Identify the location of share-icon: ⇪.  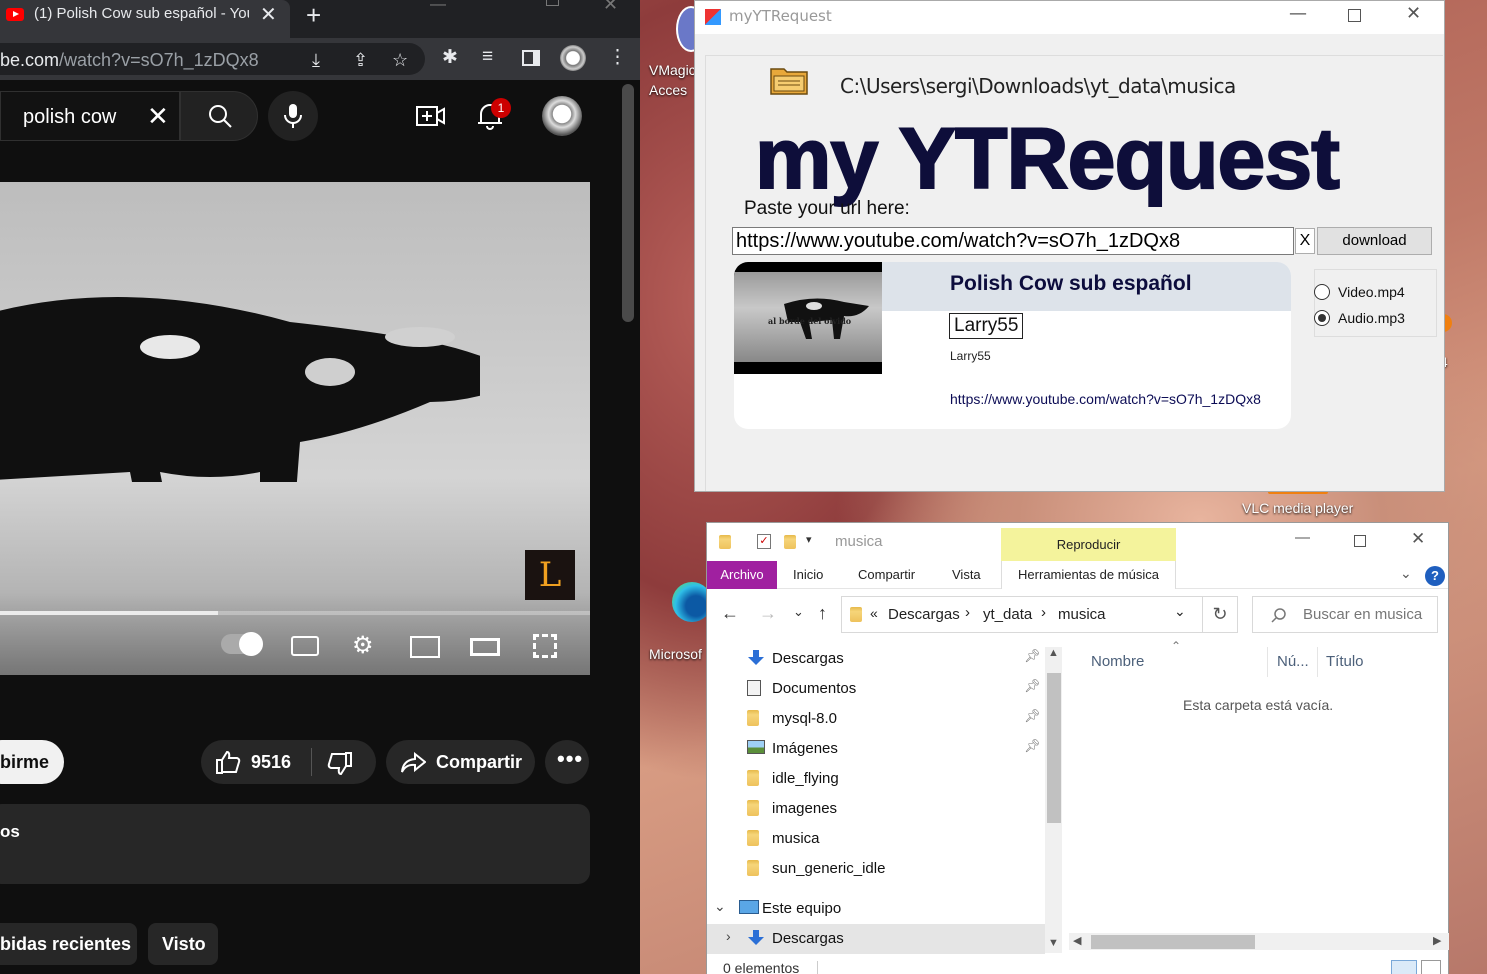
(360, 60).